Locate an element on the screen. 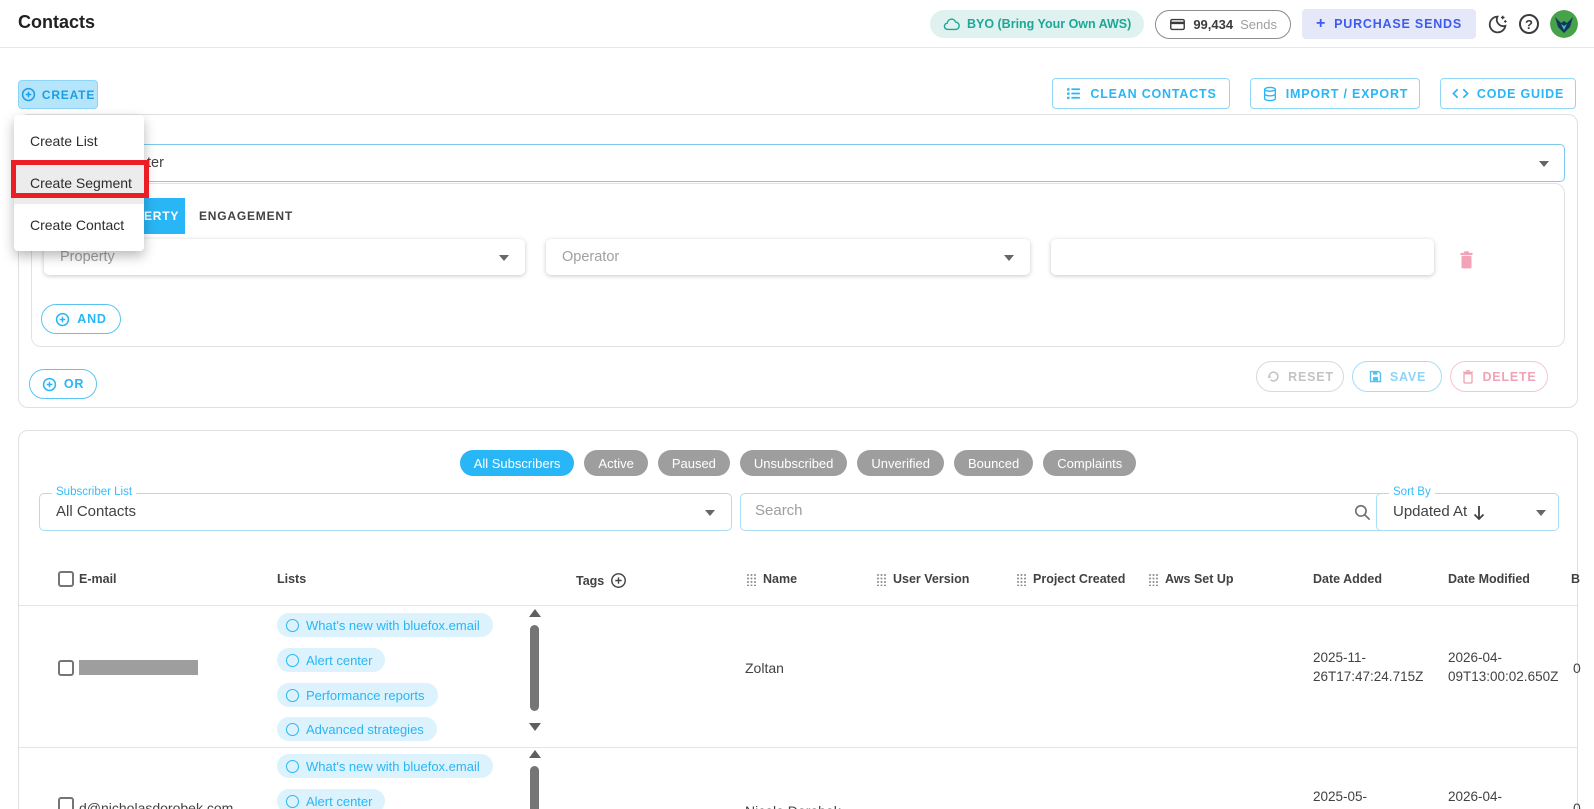 Image resolution: width=1594 pixels, height=809 pixels. code-guide-button: CODE GUIDE is located at coordinates (1508, 93).